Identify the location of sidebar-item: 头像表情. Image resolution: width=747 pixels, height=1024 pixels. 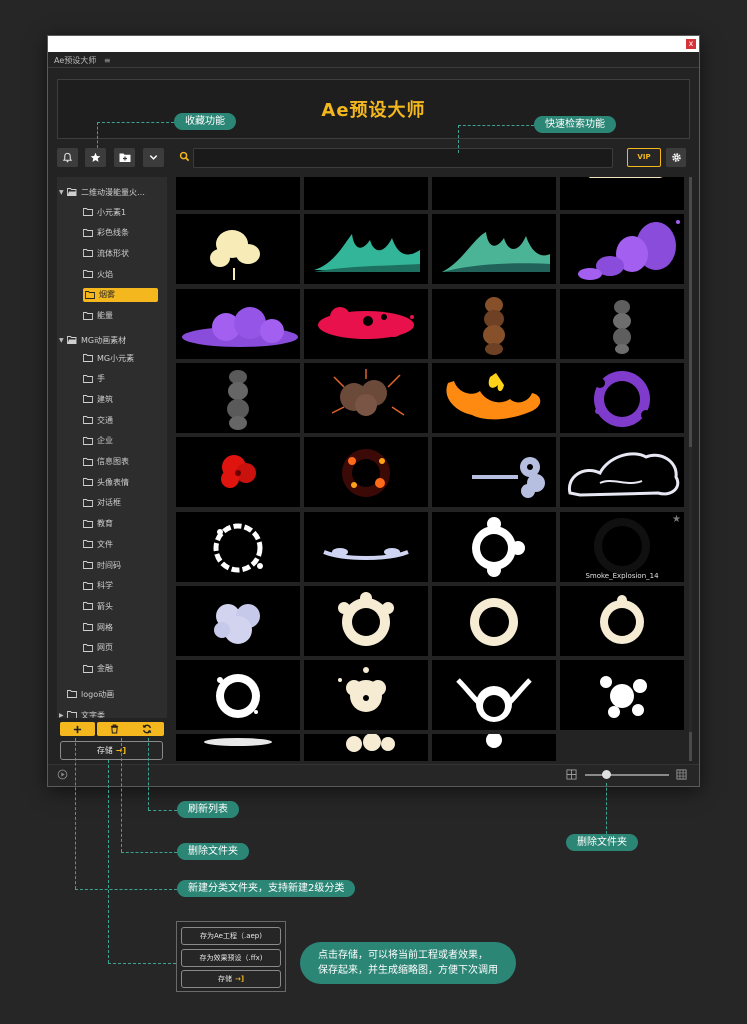
(106, 482).